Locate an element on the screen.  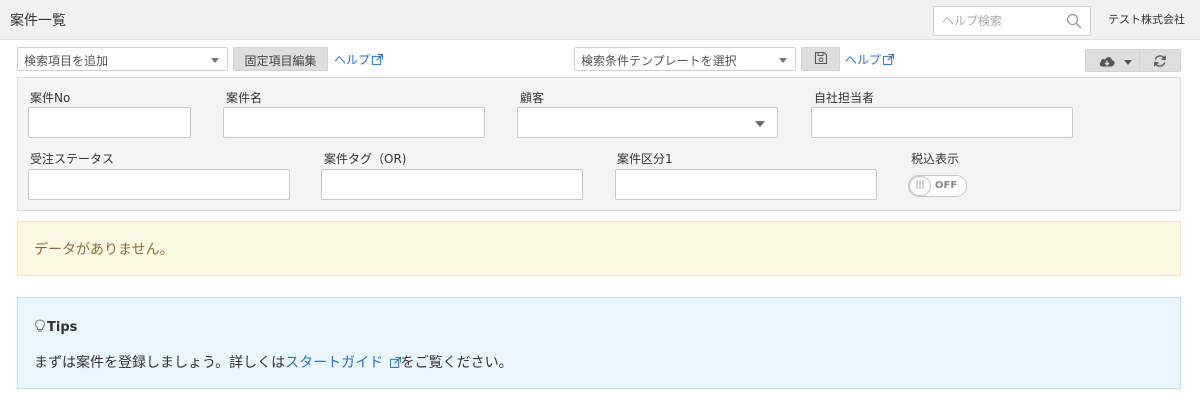
template-select-label: 検索条件テンプレートを選択 is located at coordinates (659, 61).